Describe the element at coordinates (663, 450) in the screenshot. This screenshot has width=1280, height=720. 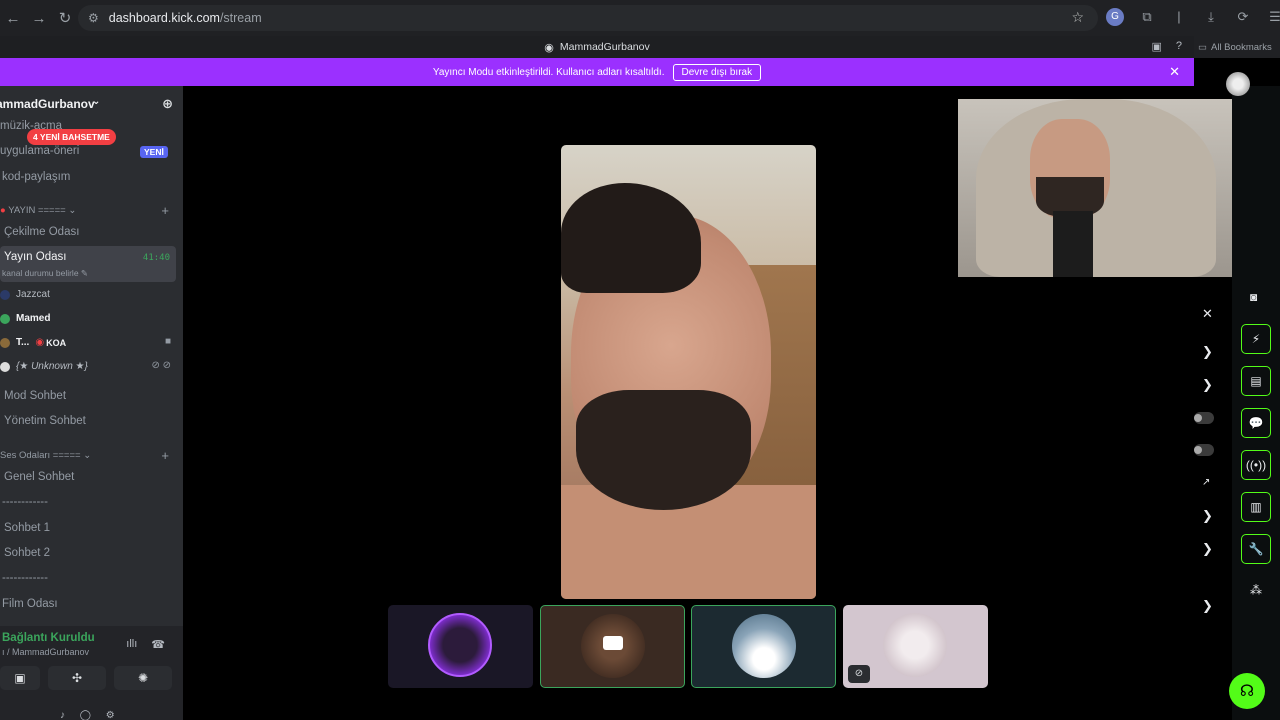
I see `person-beard` at that location.